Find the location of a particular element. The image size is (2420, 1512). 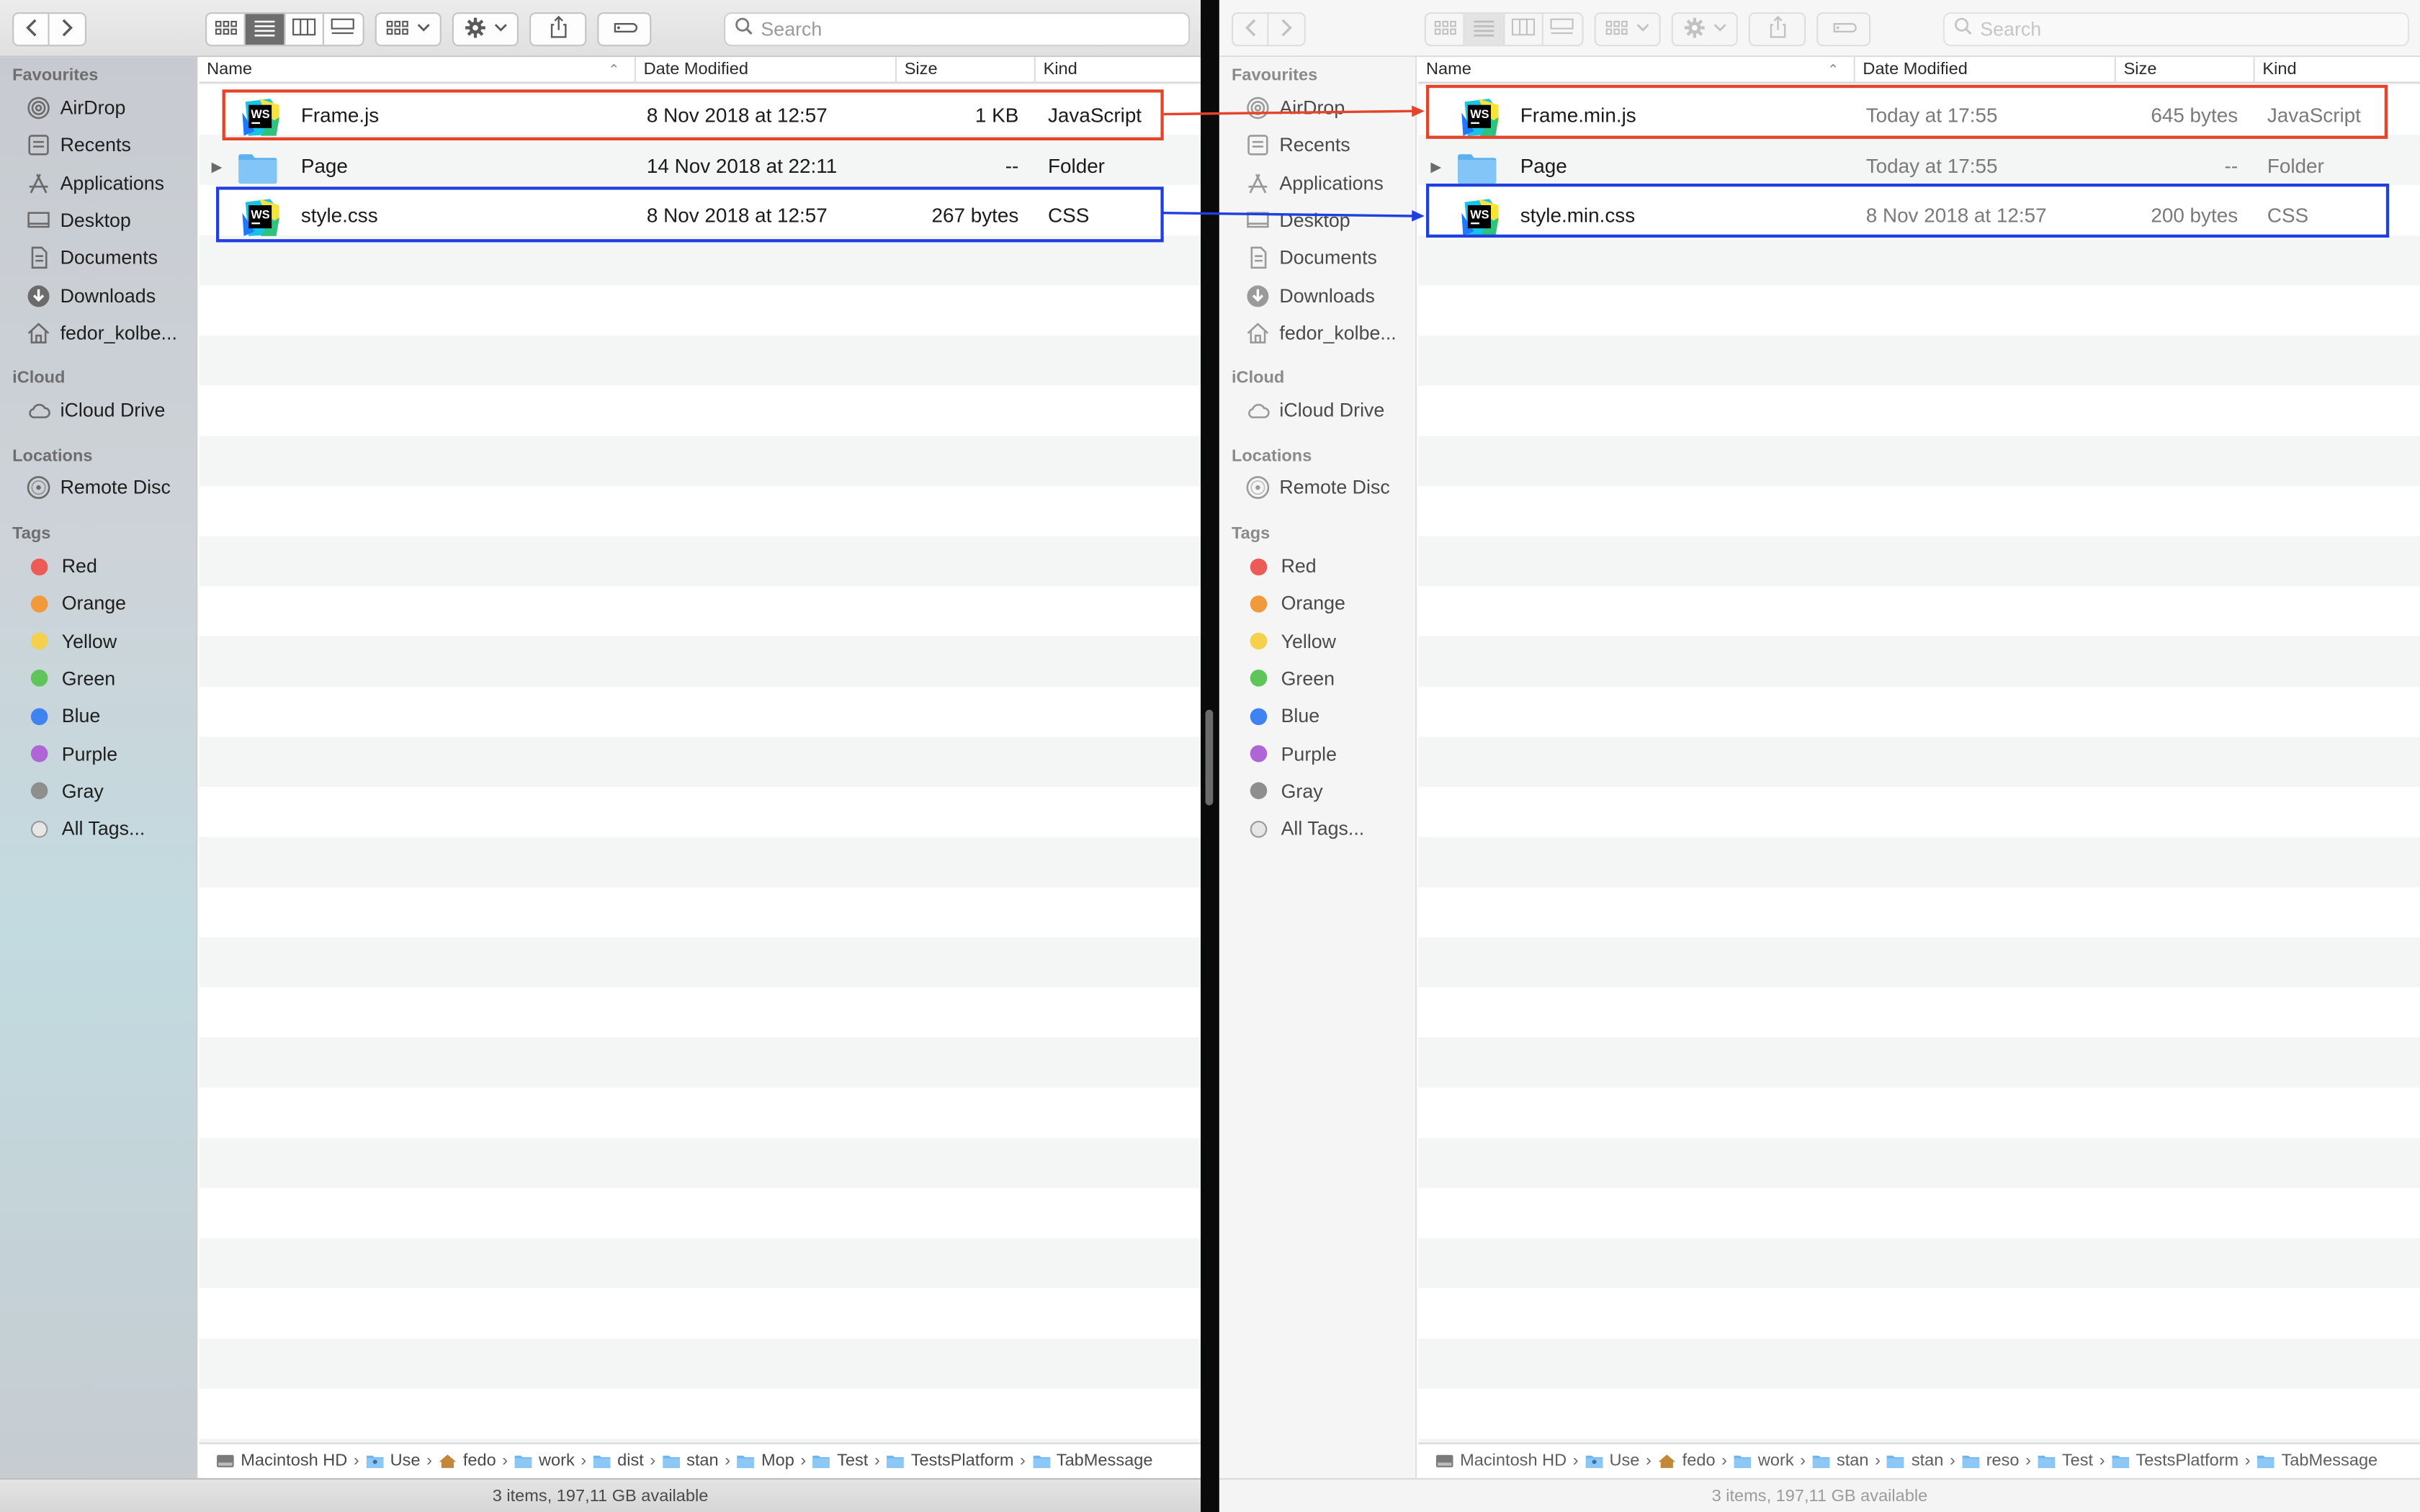

path-crumb: dist is located at coordinates (618, 1461).